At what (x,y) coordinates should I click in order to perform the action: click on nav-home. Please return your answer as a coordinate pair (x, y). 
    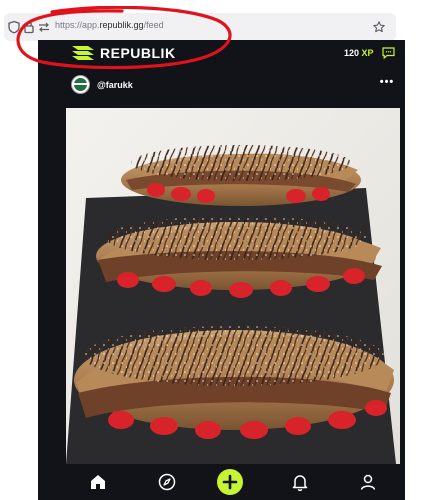
    Looking at the image, I should click on (98, 482).